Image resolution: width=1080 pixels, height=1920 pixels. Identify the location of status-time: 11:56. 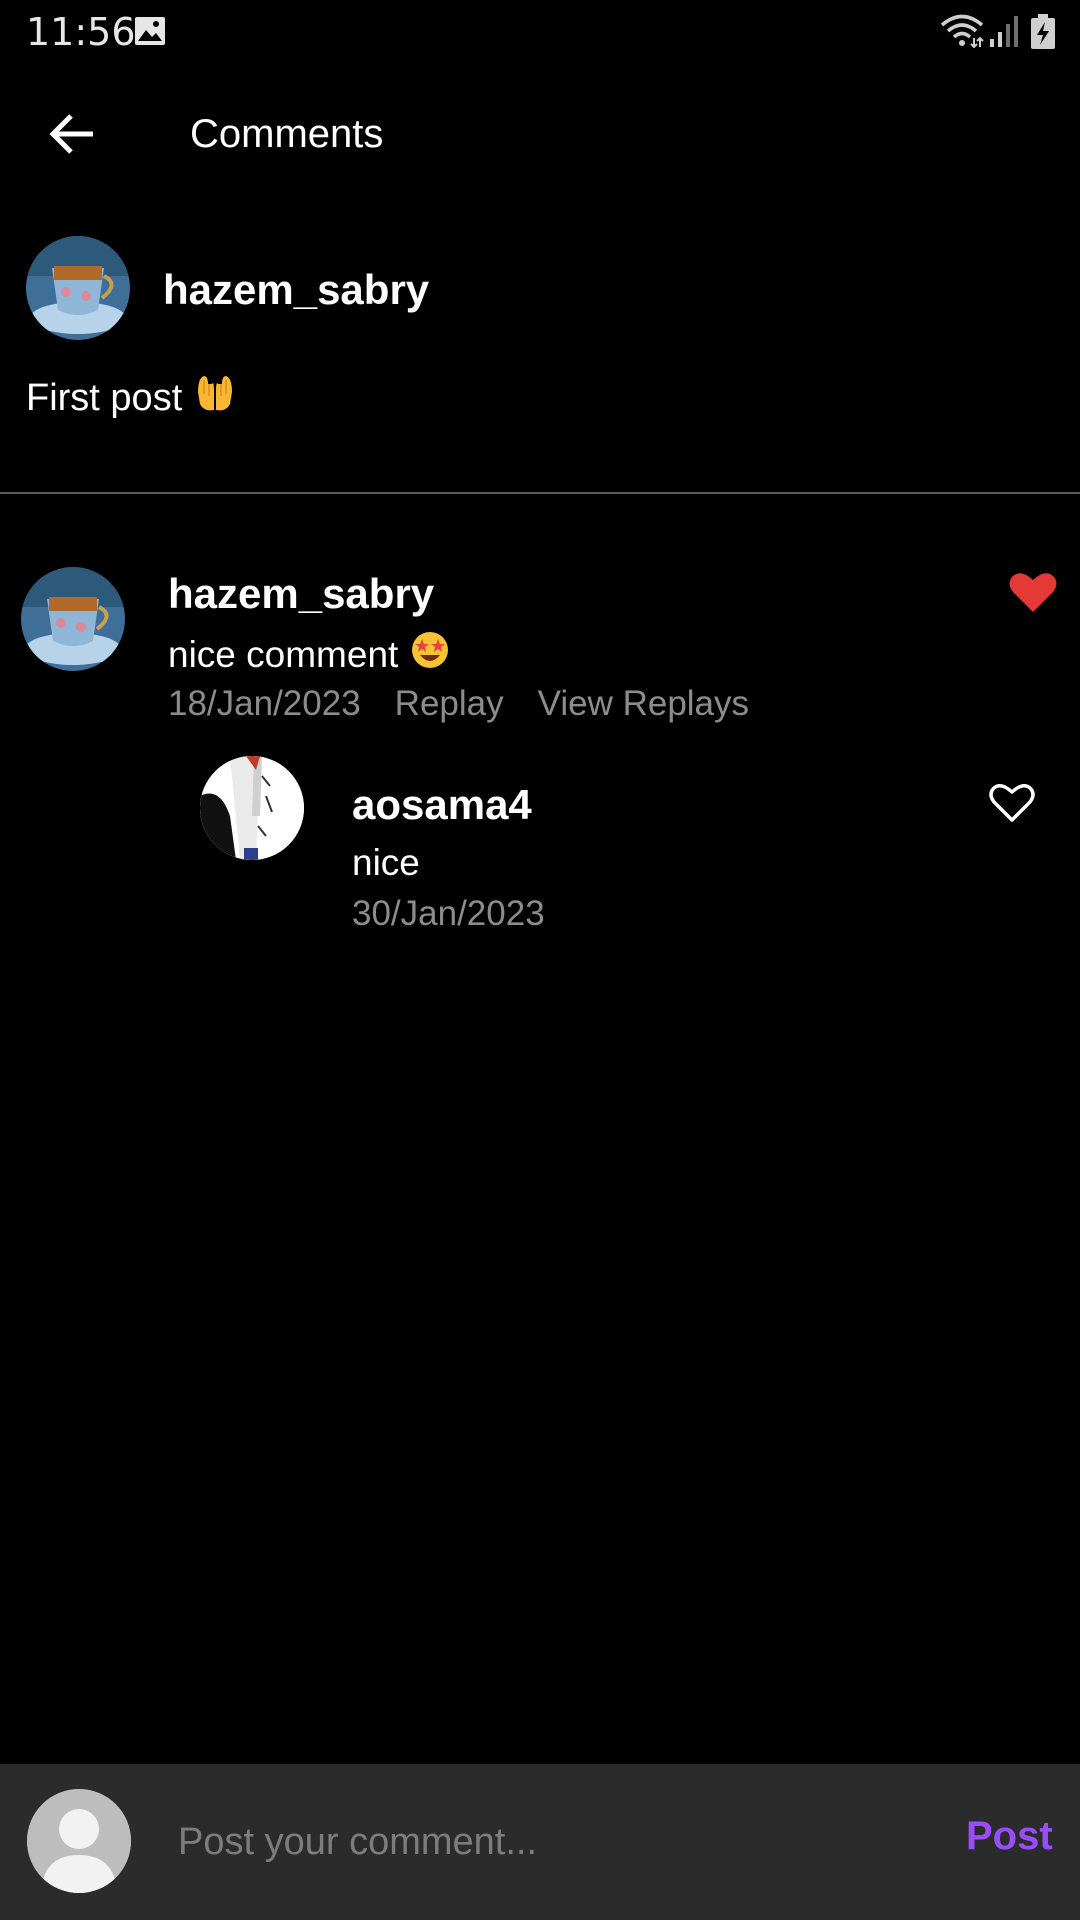
(81, 32).